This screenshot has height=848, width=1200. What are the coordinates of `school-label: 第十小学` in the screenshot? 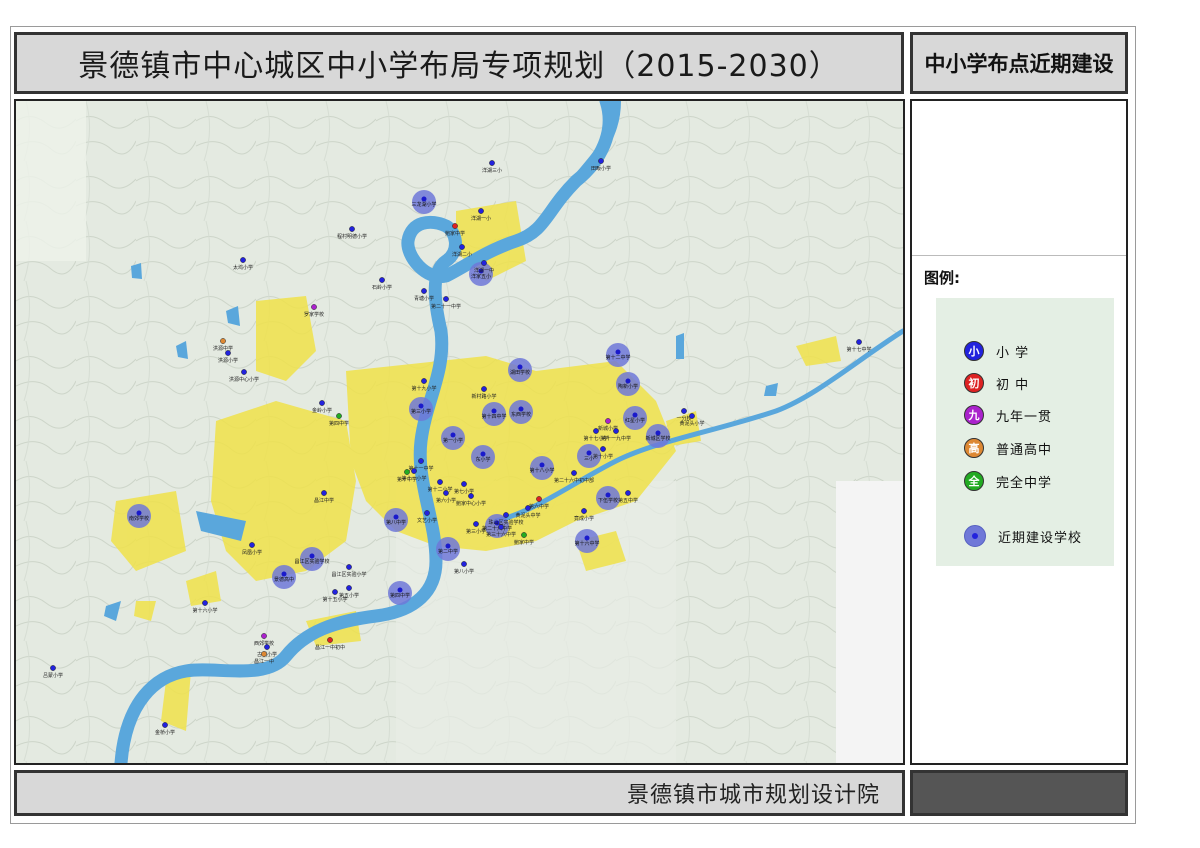 It's located at (603, 456).